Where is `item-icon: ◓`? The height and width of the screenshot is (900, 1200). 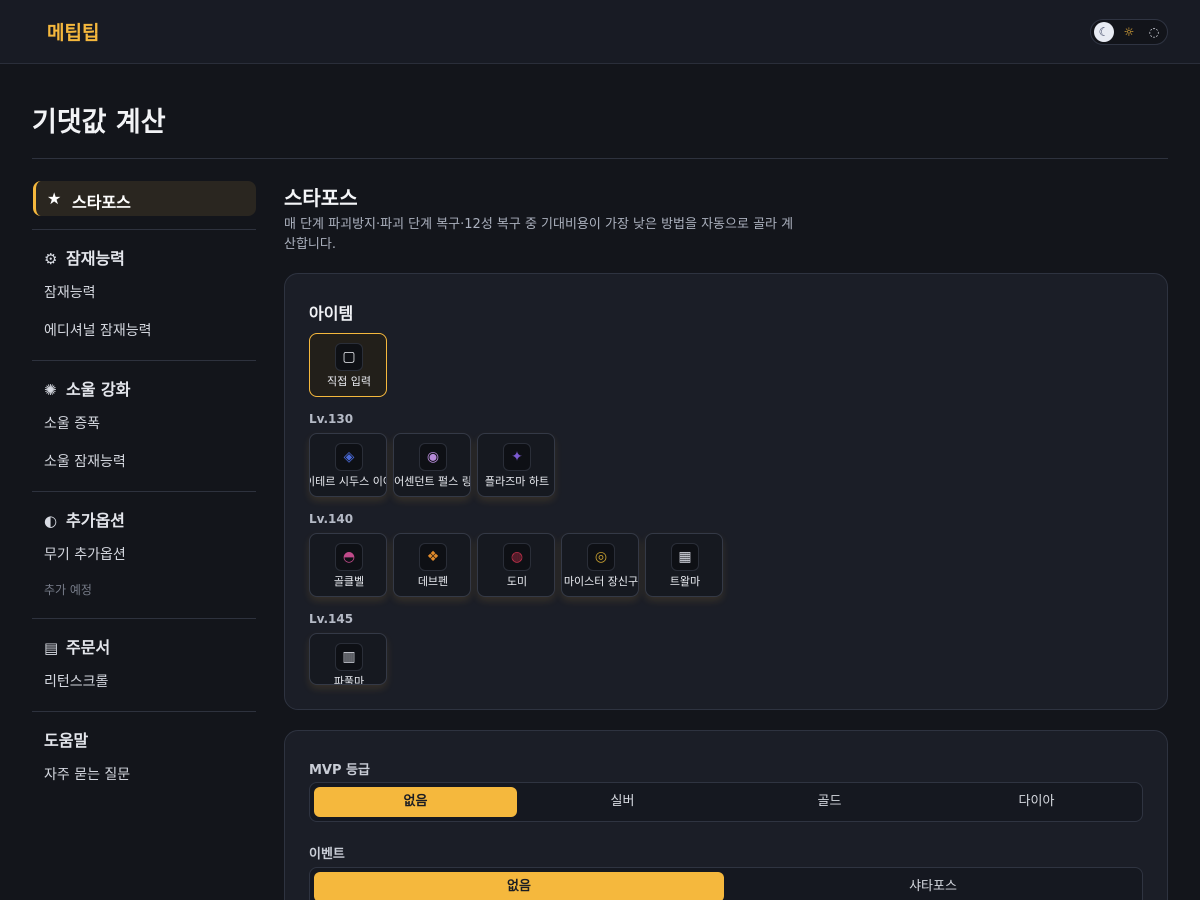
item-icon: ◓ is located at coordinates (349, 557).